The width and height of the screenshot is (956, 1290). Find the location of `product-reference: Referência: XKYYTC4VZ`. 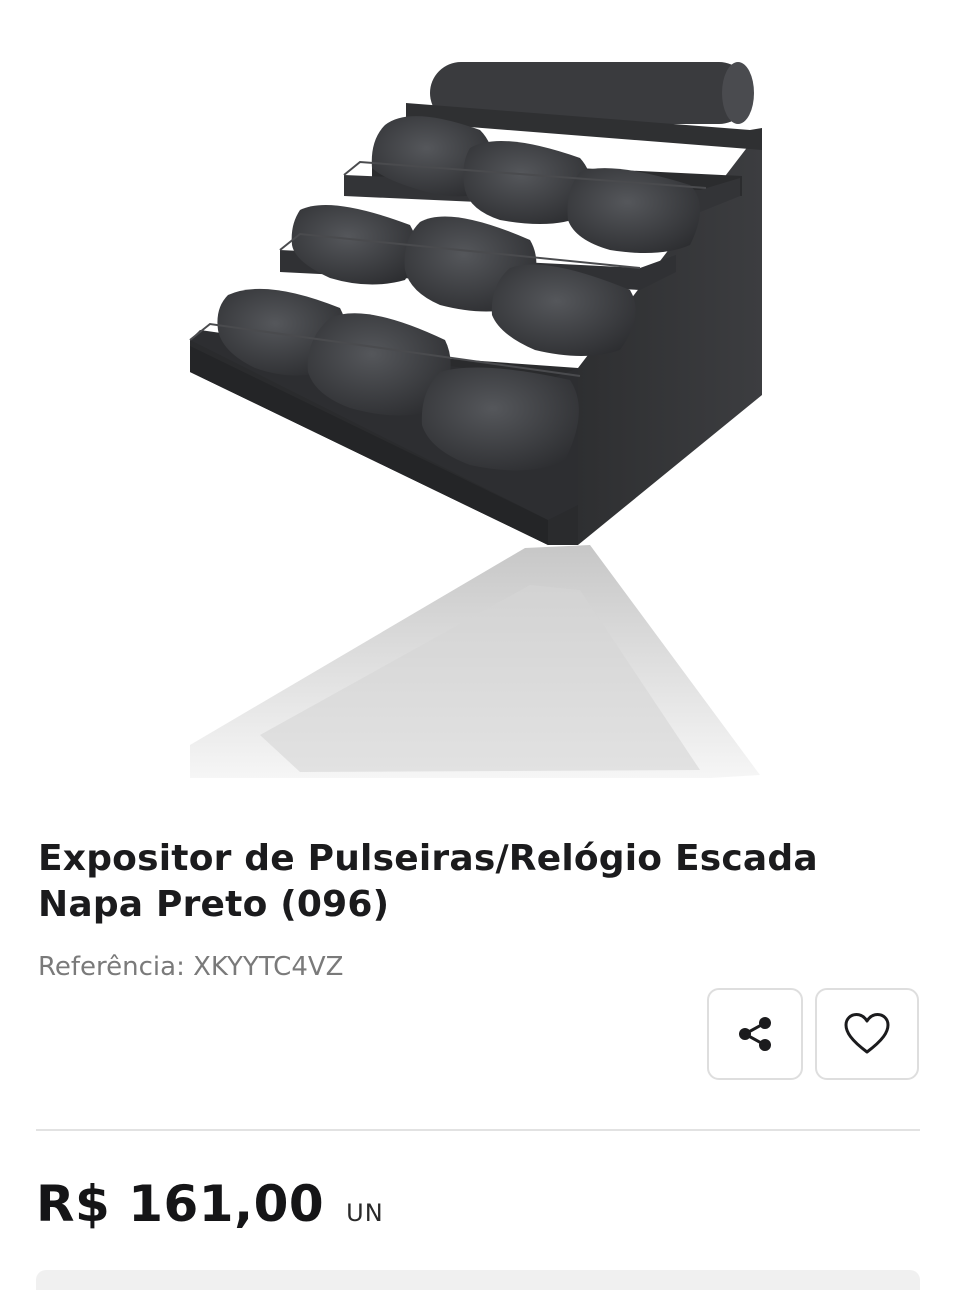

product-reference: Referência: XKYYTC4VZ is located at coordinates (191, 967).